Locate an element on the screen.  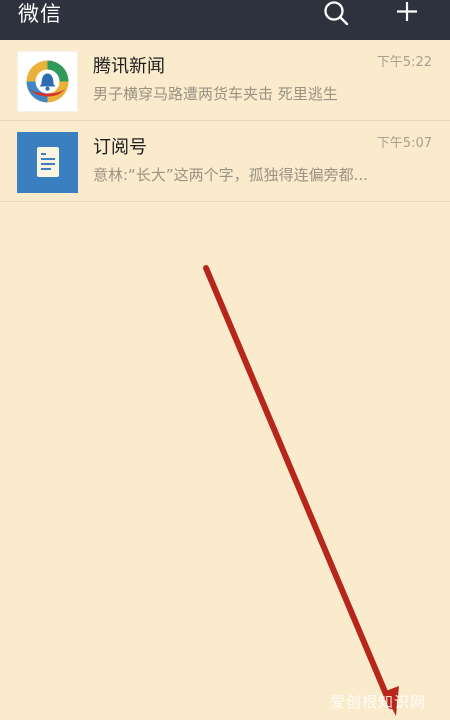
tencent-news-logo is located at coordinates (47, 81).